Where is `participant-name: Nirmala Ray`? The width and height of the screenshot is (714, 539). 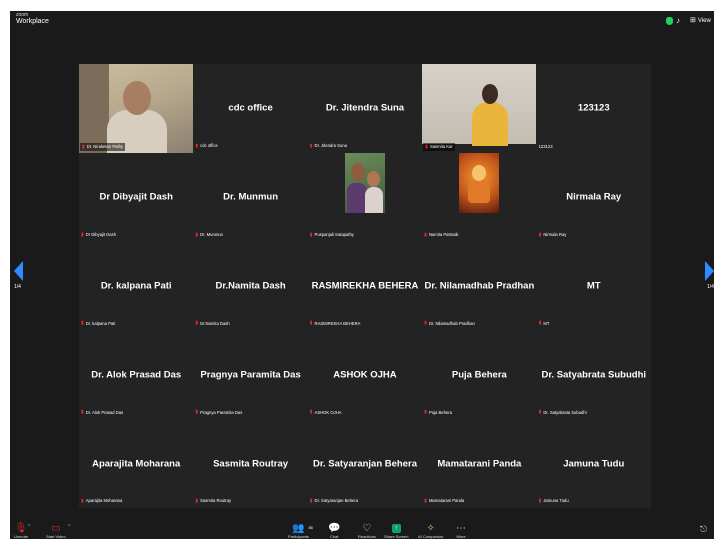
participant-name: Nirmala Ray is located at coordinates (555, 235).